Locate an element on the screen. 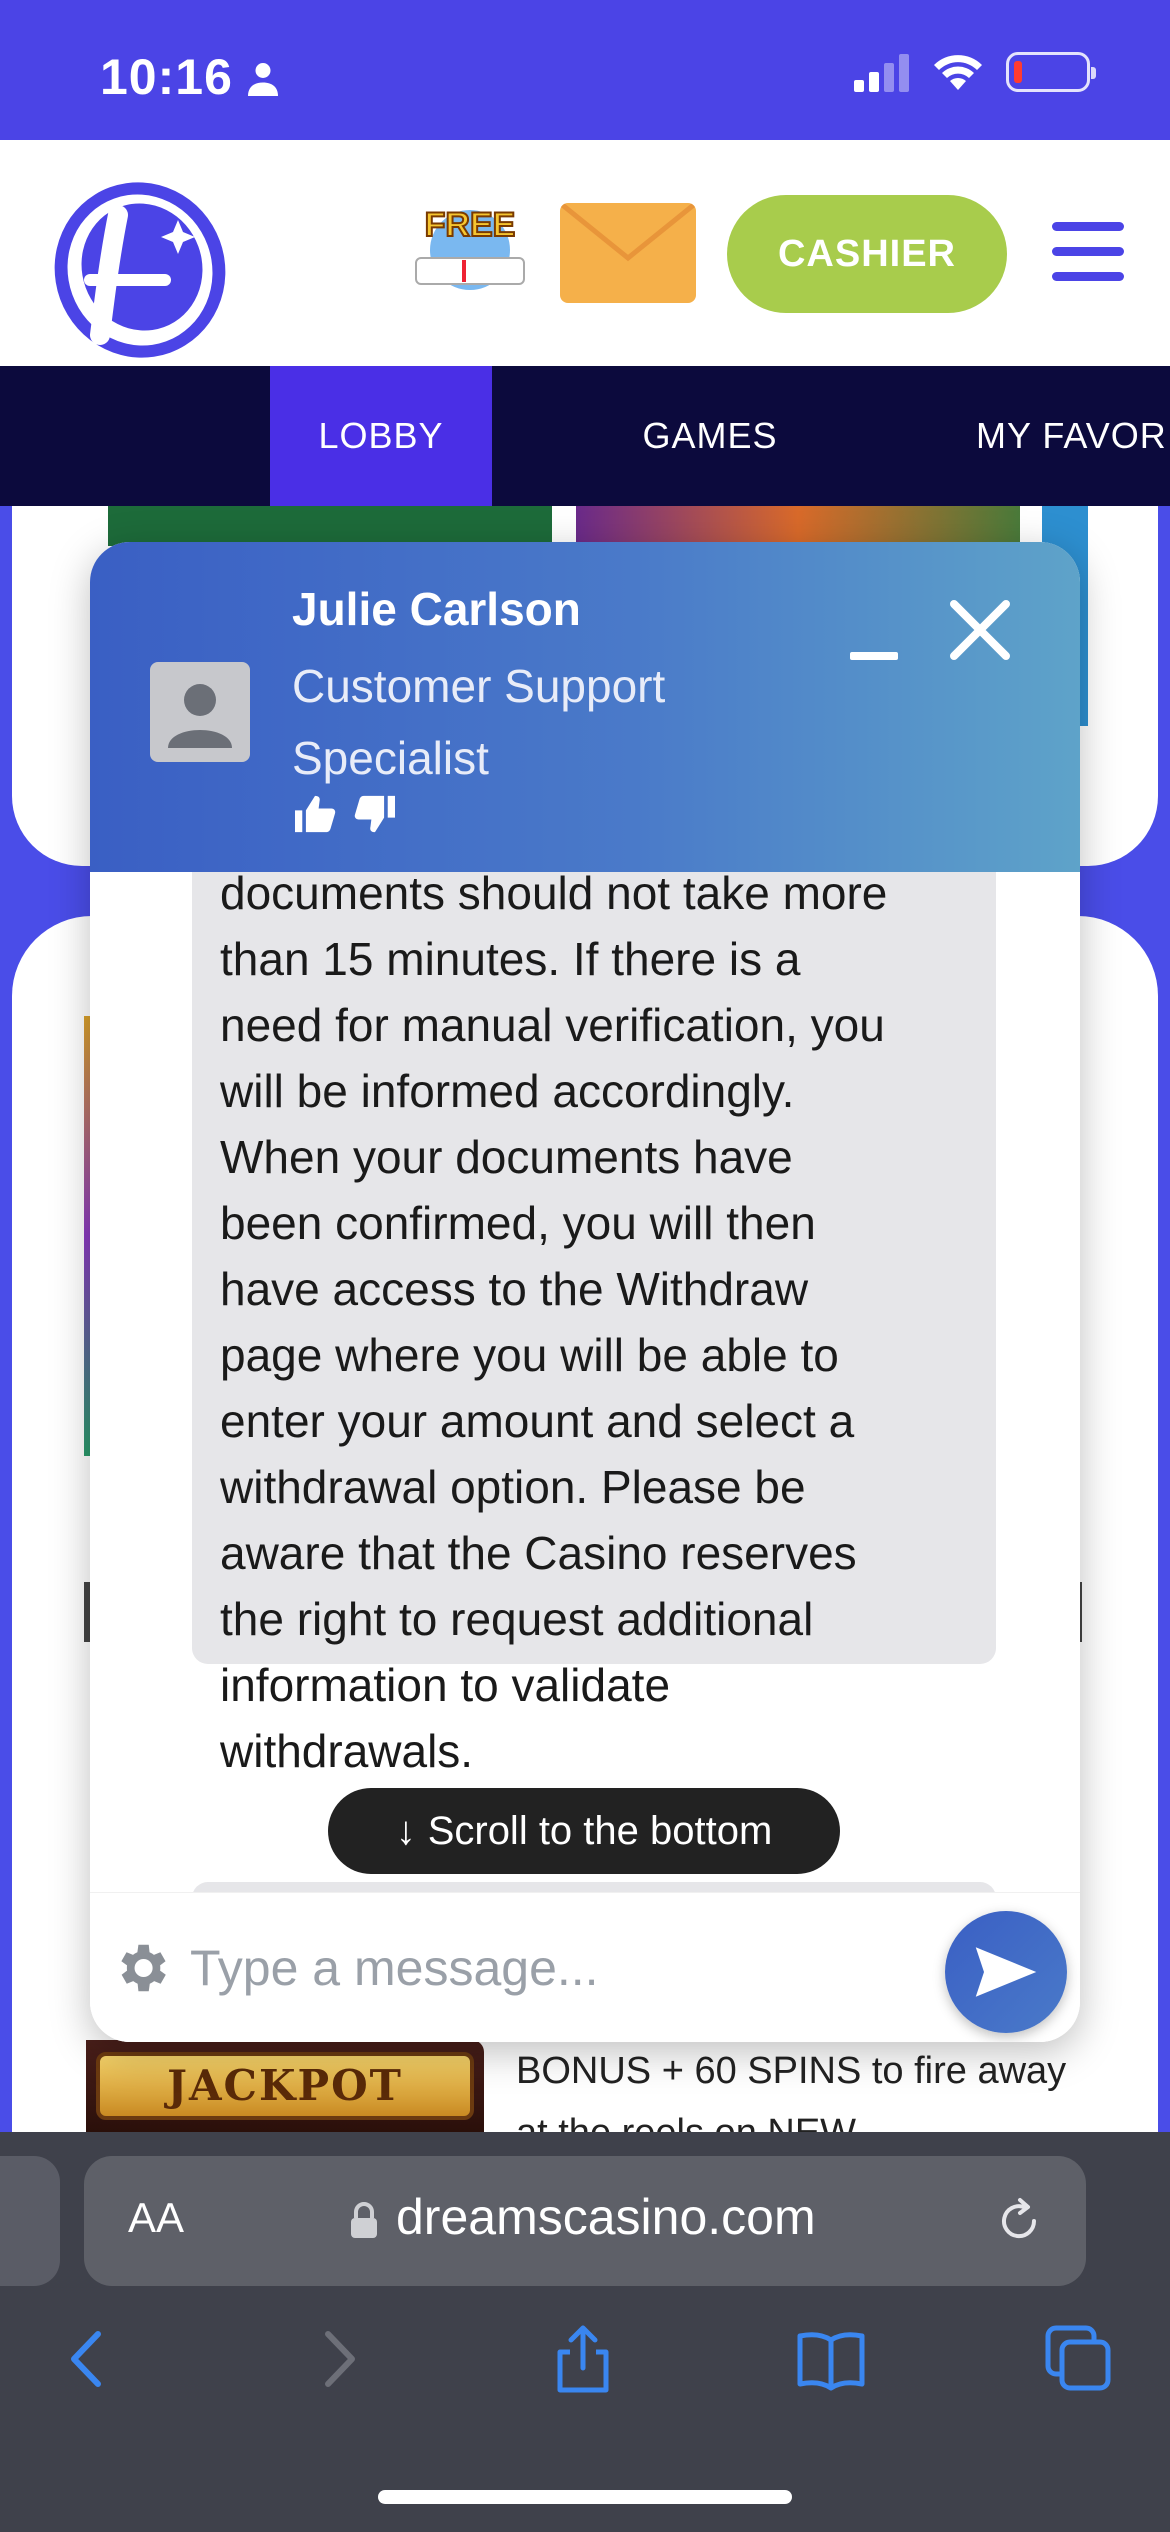 Image resolution: width=1170 pixels, height=2532 pixels. svg-text: FREE is located at coordinates (470, 225).